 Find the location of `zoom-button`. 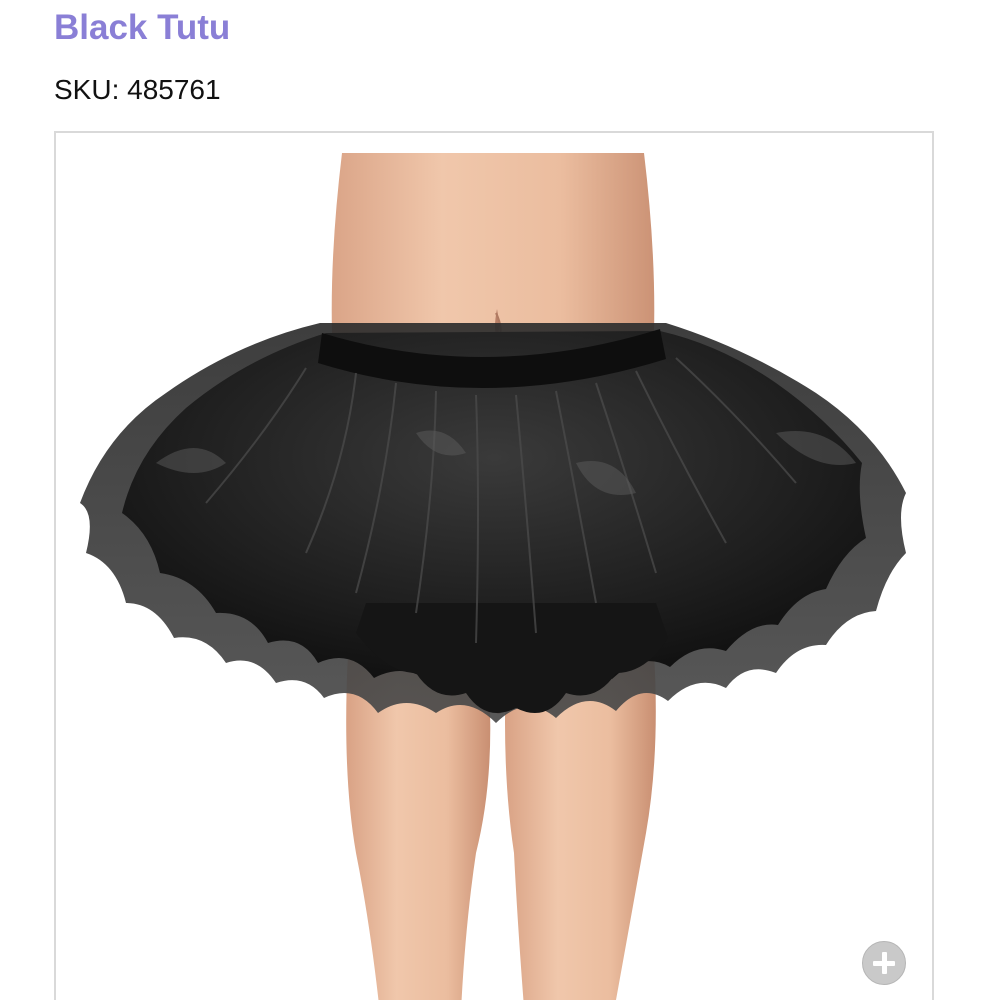

zoom-button is located at coordinates (884, 963).